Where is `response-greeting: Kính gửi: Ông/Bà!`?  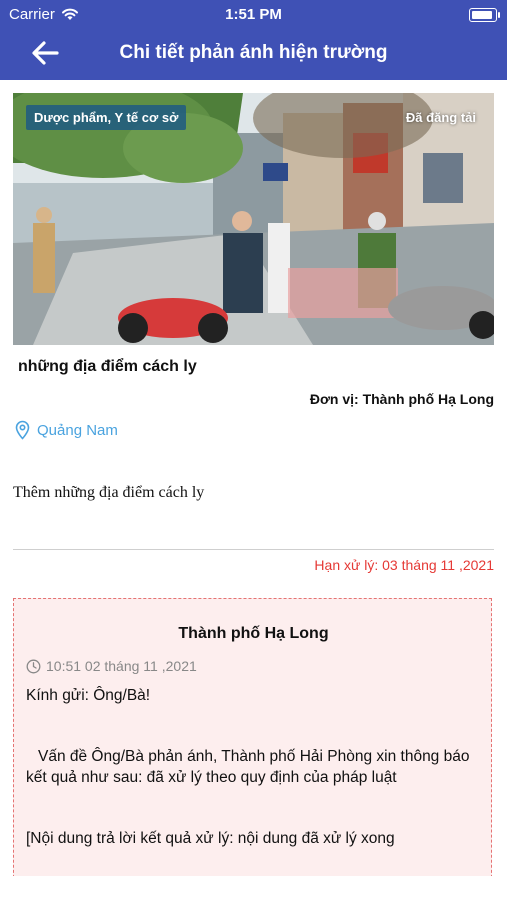 response-greeting: Kính gửi: Ông/Bà! is located at coordinates (88, 695).